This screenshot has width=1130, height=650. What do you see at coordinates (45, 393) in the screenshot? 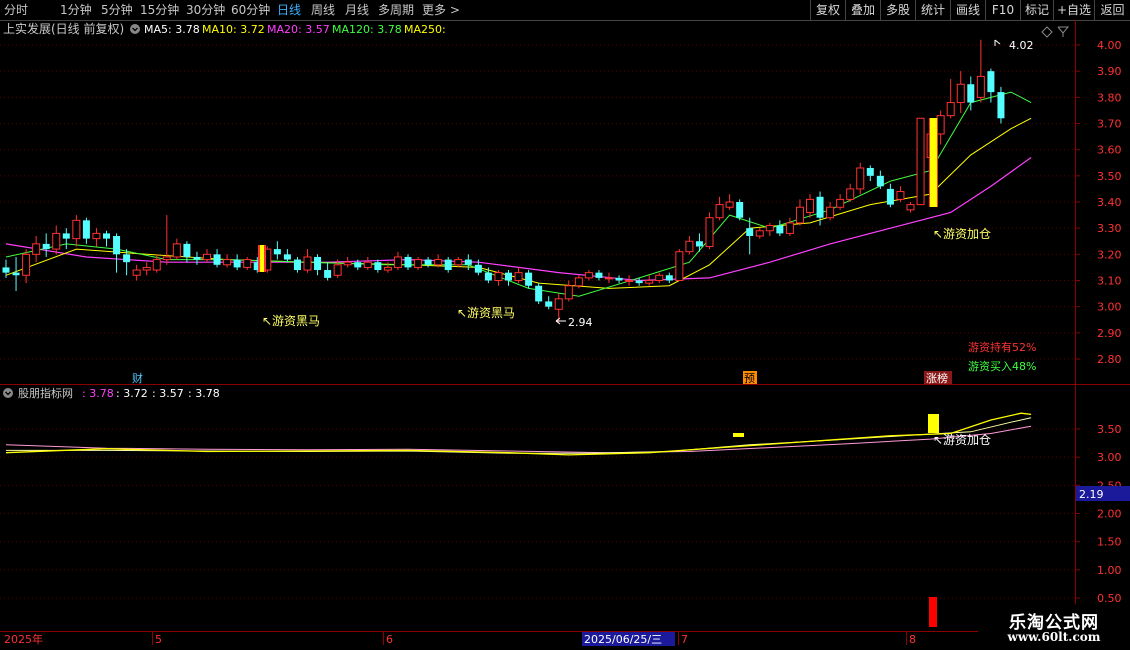
I see `indicator-title: 股朋指标网` at bounding box center [45, 393].